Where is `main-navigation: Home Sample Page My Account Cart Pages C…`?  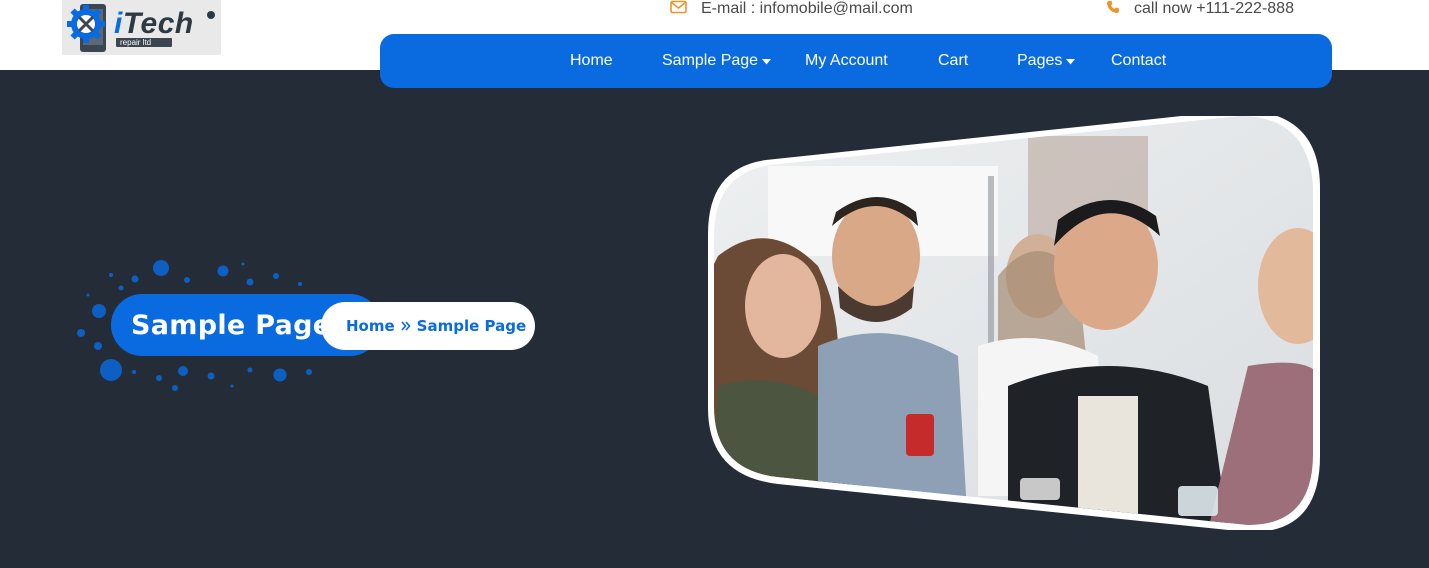
main-navigation: Home Sample Page My Account Cart Pages C… is located at coordinates (856, 61).